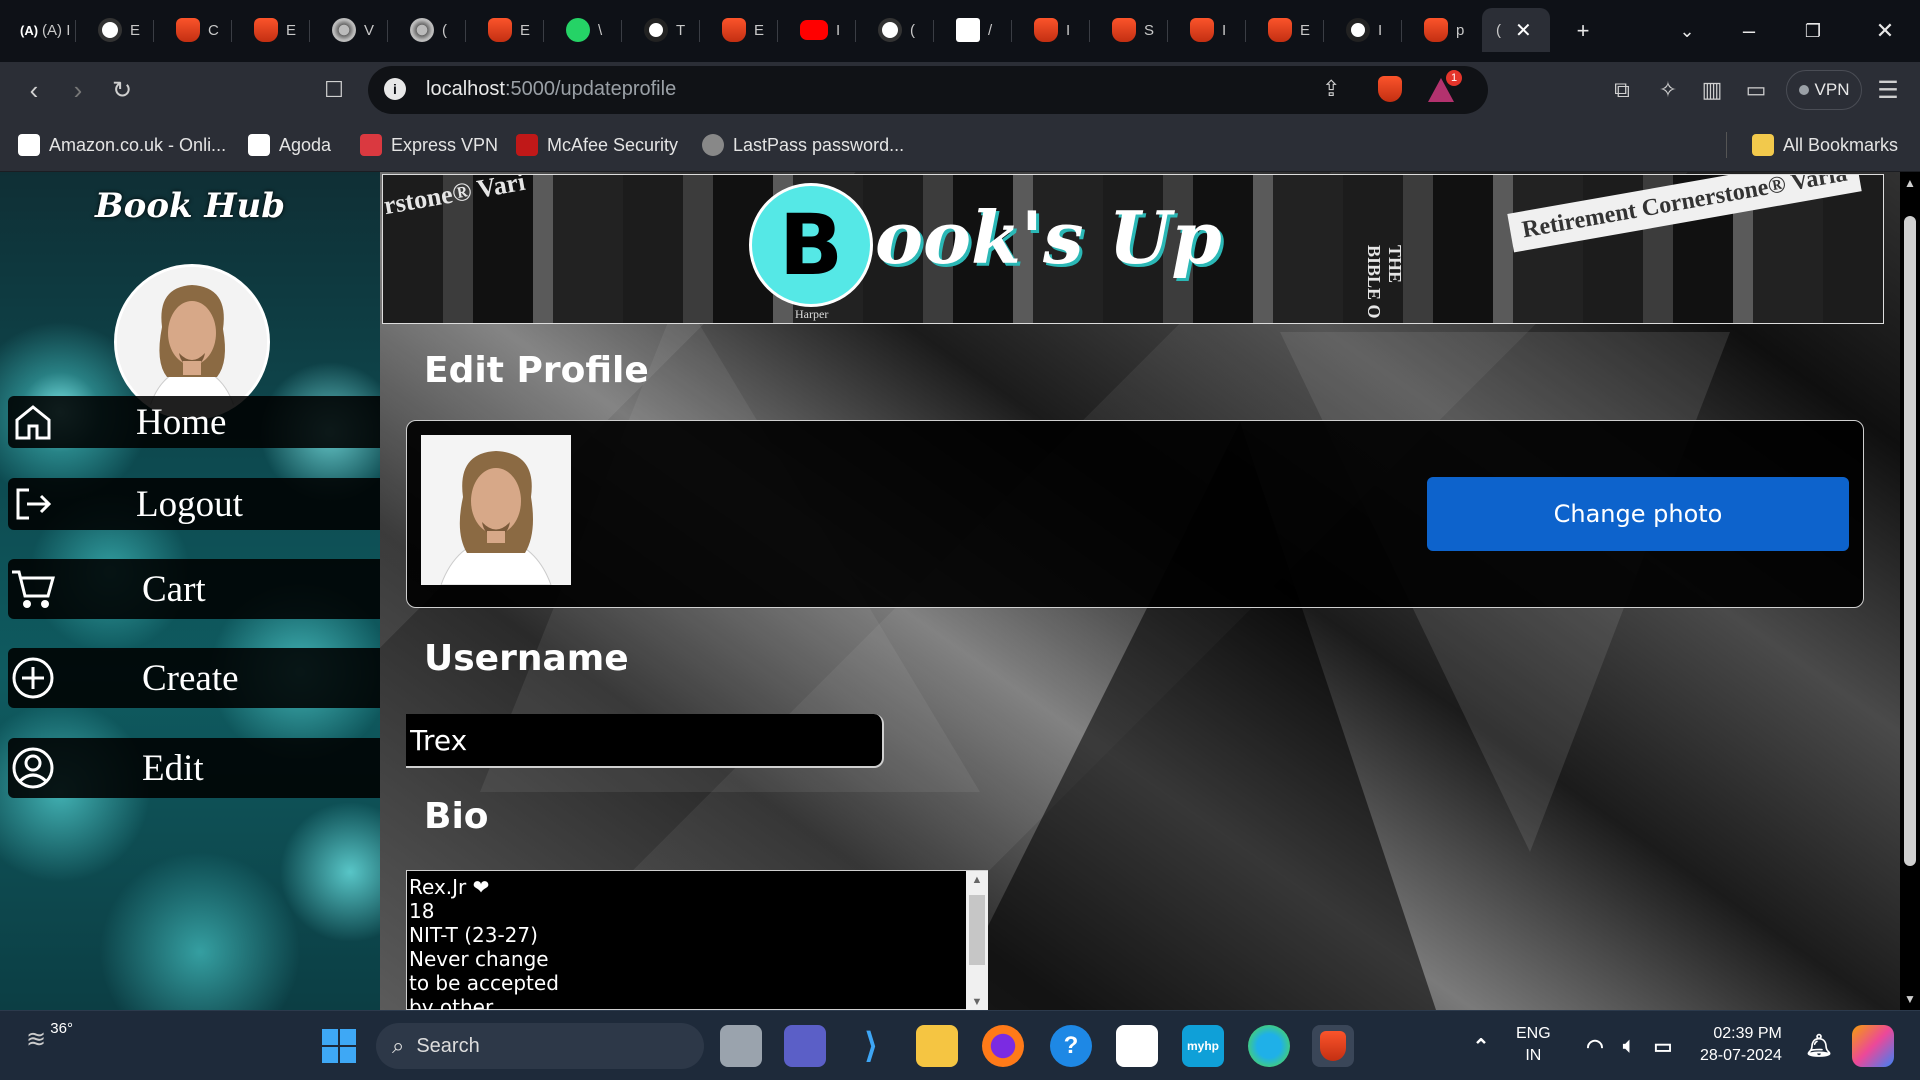 The height and width of the screenshot is (1080, 1920). What do you see at coordinates (1749, 31) in the screenshot?
I see `minimize-button: –` at bounding box center [1749, 31].